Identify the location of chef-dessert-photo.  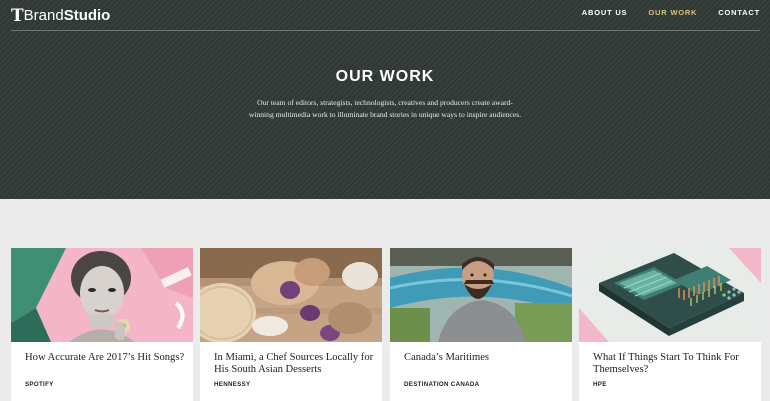
(291, 295).